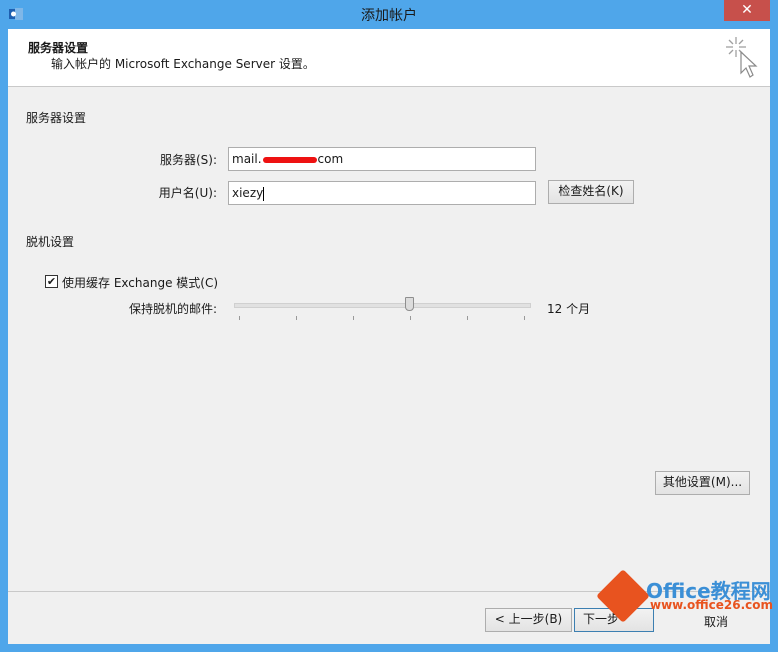 Image resolution: width=778 pixels, height=652 pixels. Describe the element at coordinates (140, 282) in the screenshot. I see `cached-mode-label: 使用缓存 Exchange 模式(C)` at that location.